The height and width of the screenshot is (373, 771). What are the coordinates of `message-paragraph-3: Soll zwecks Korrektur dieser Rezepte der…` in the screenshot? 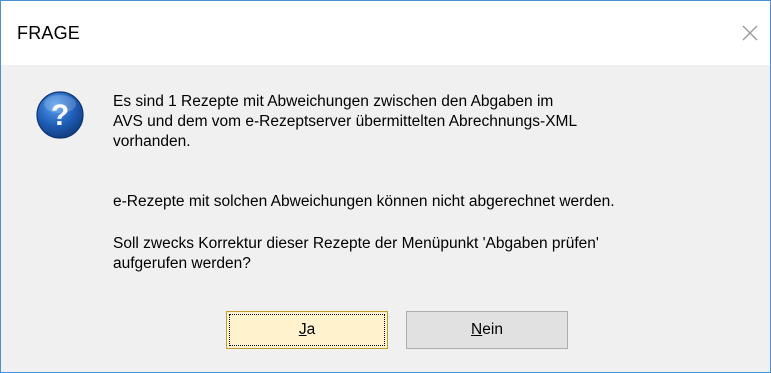 It's located at (356, 253).